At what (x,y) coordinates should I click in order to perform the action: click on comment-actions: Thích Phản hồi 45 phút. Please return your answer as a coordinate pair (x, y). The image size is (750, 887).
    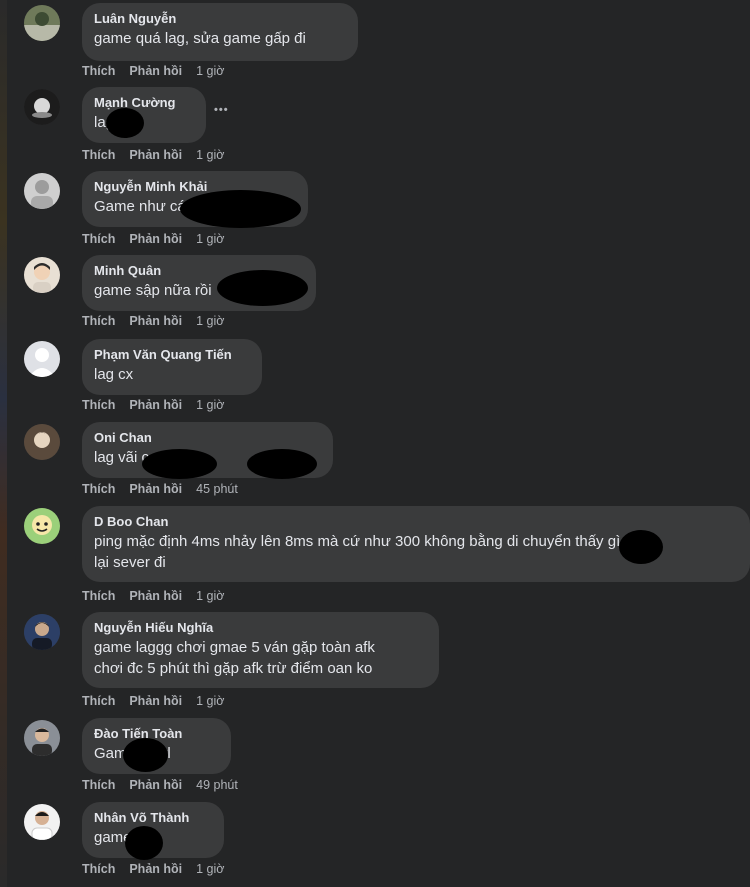
    Looking at the image, I should click on (160, 489).